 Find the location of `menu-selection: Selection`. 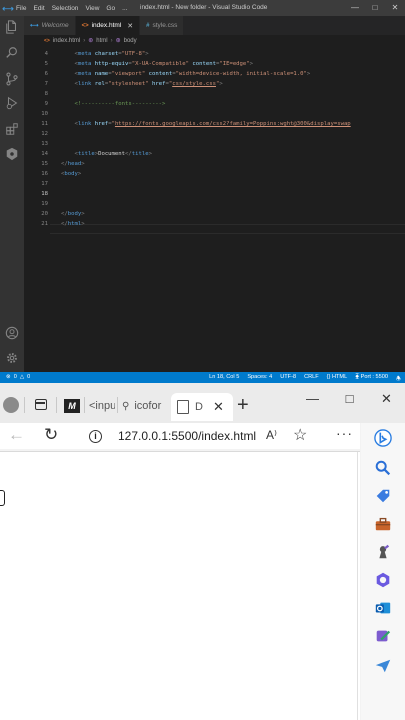

menu-selection: Selection is located at coordinates (65, 8).